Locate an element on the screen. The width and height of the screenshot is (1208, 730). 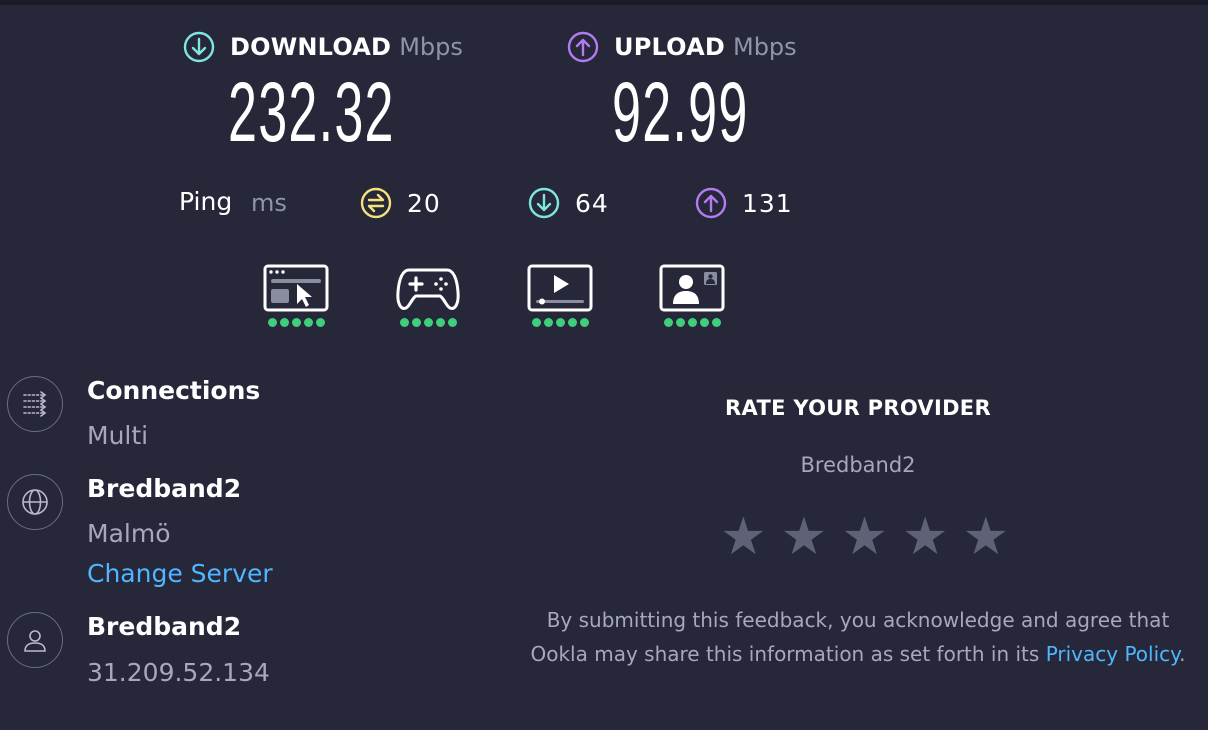
usage-gaming is located at coordinates (428, 295).